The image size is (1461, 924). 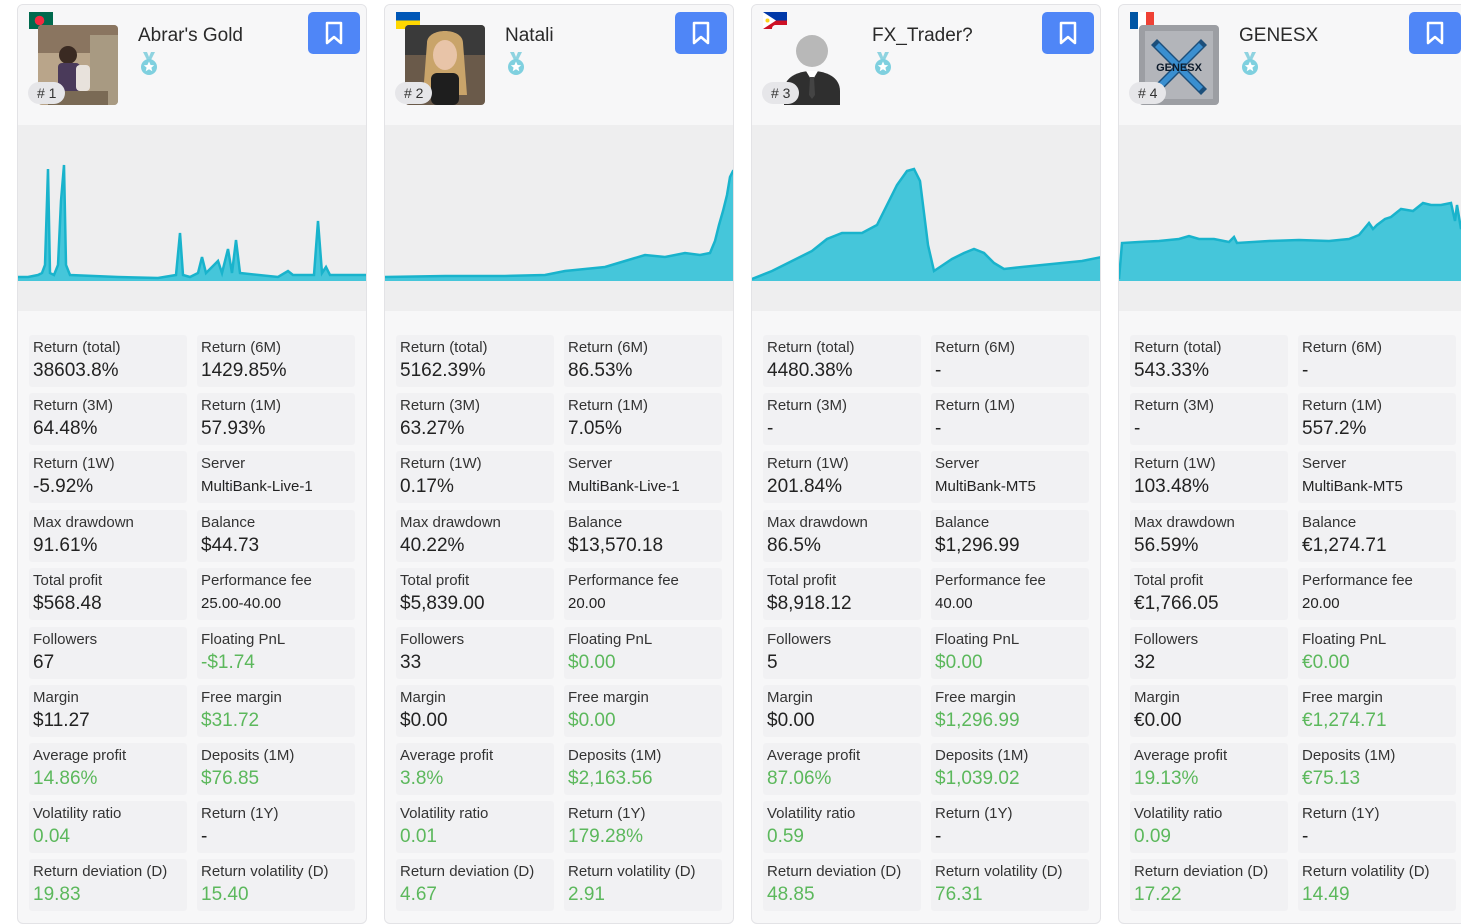 I want to click on stat-value: $2,163.56, so click(x=610, y=778).